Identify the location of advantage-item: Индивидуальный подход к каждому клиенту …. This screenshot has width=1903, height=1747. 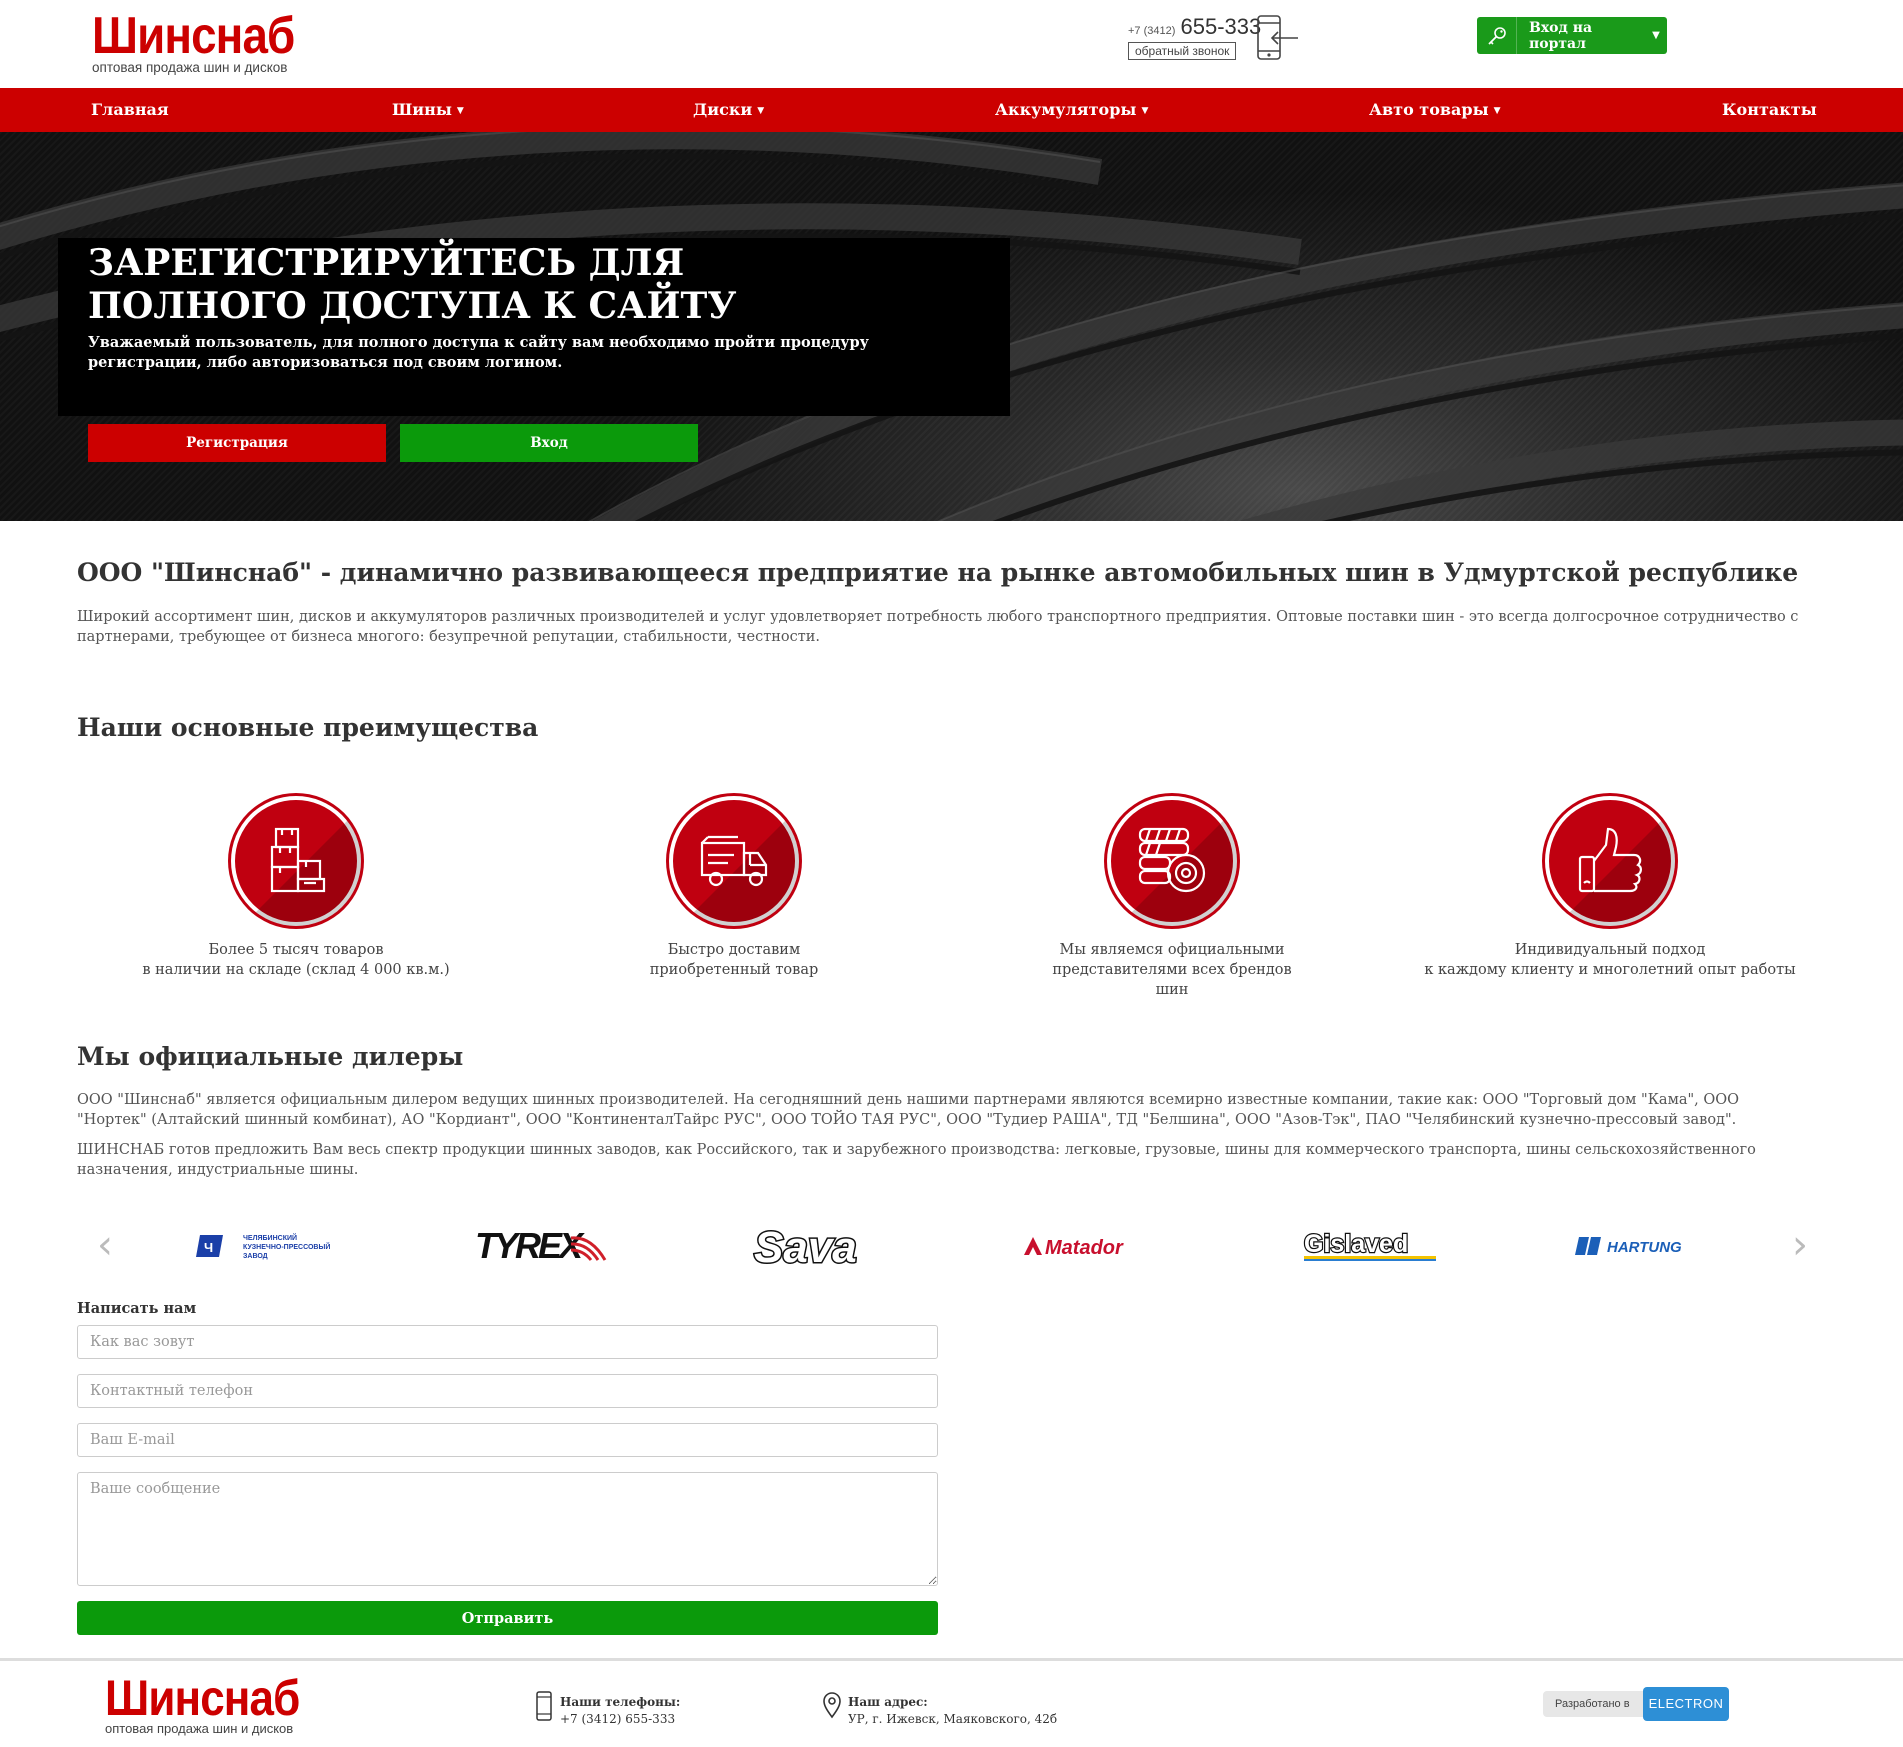
(1610, 888).